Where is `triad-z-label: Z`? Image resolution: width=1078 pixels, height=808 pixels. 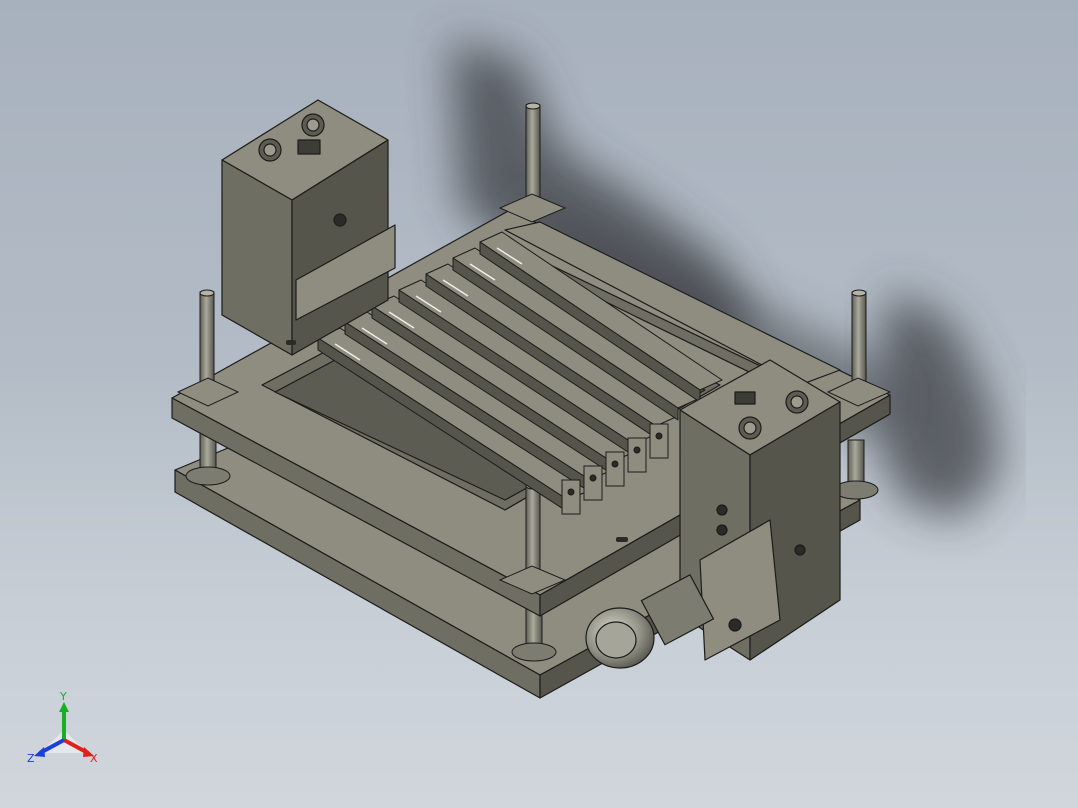
triad-z-label: Z is located at coordinates (31, 758).